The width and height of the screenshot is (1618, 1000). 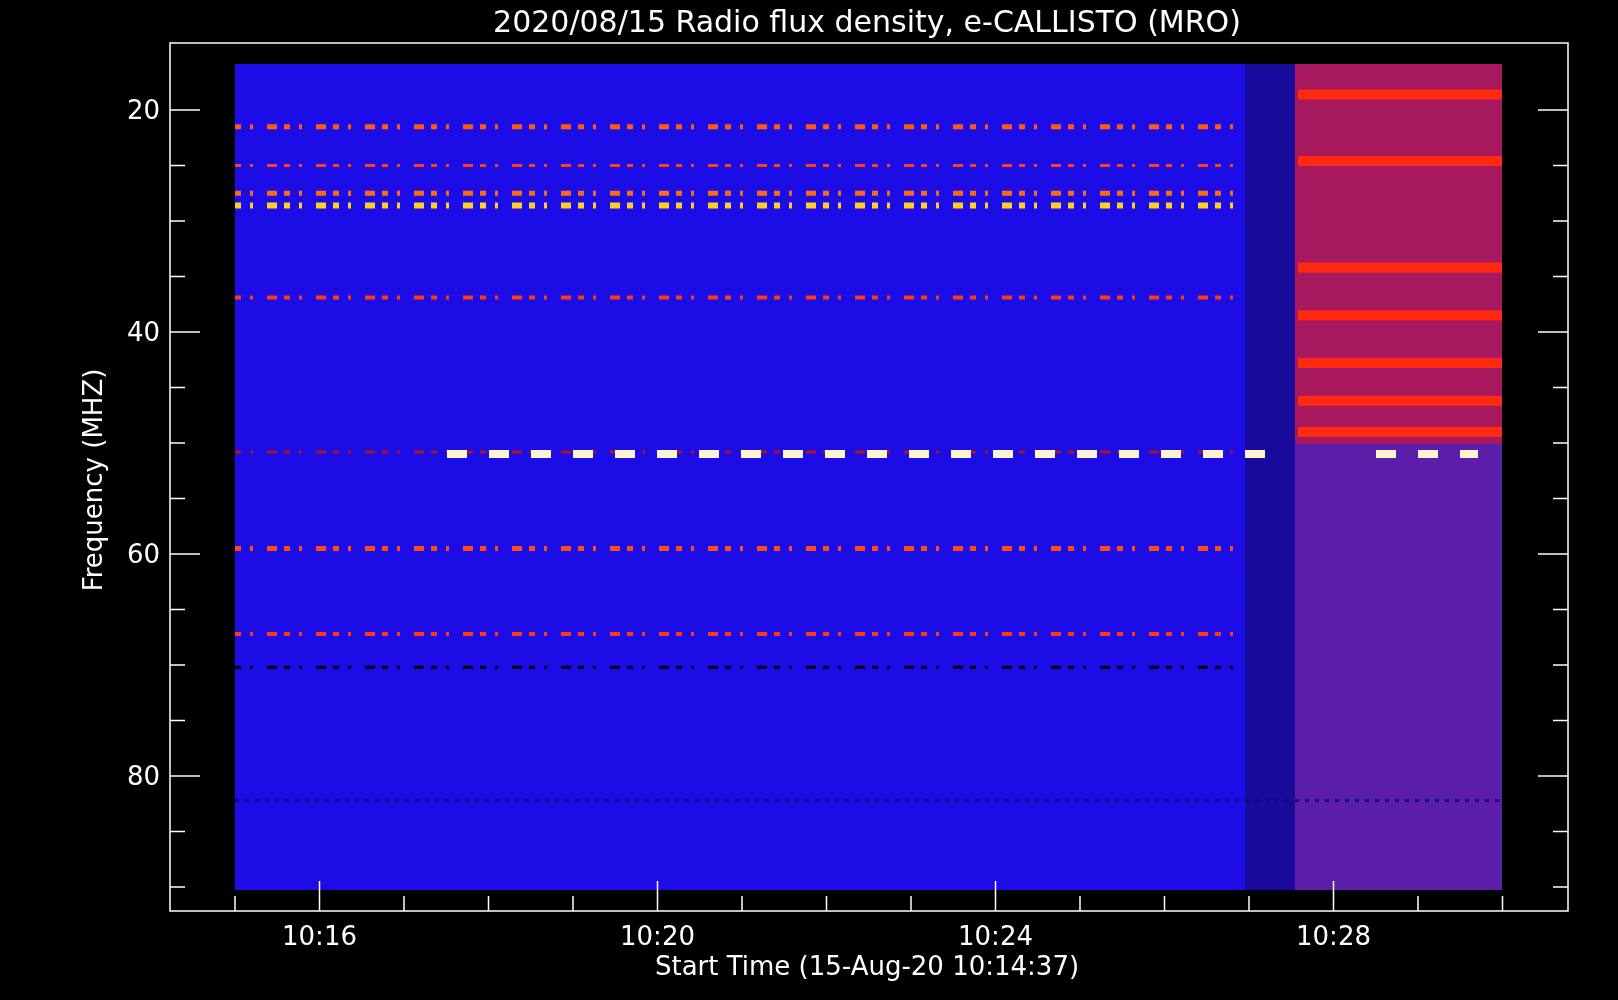 I want to click on chart-title: 2020/08/15 Radio flux density, e-CALLISTO (MRO), so click(x=867, y=21).